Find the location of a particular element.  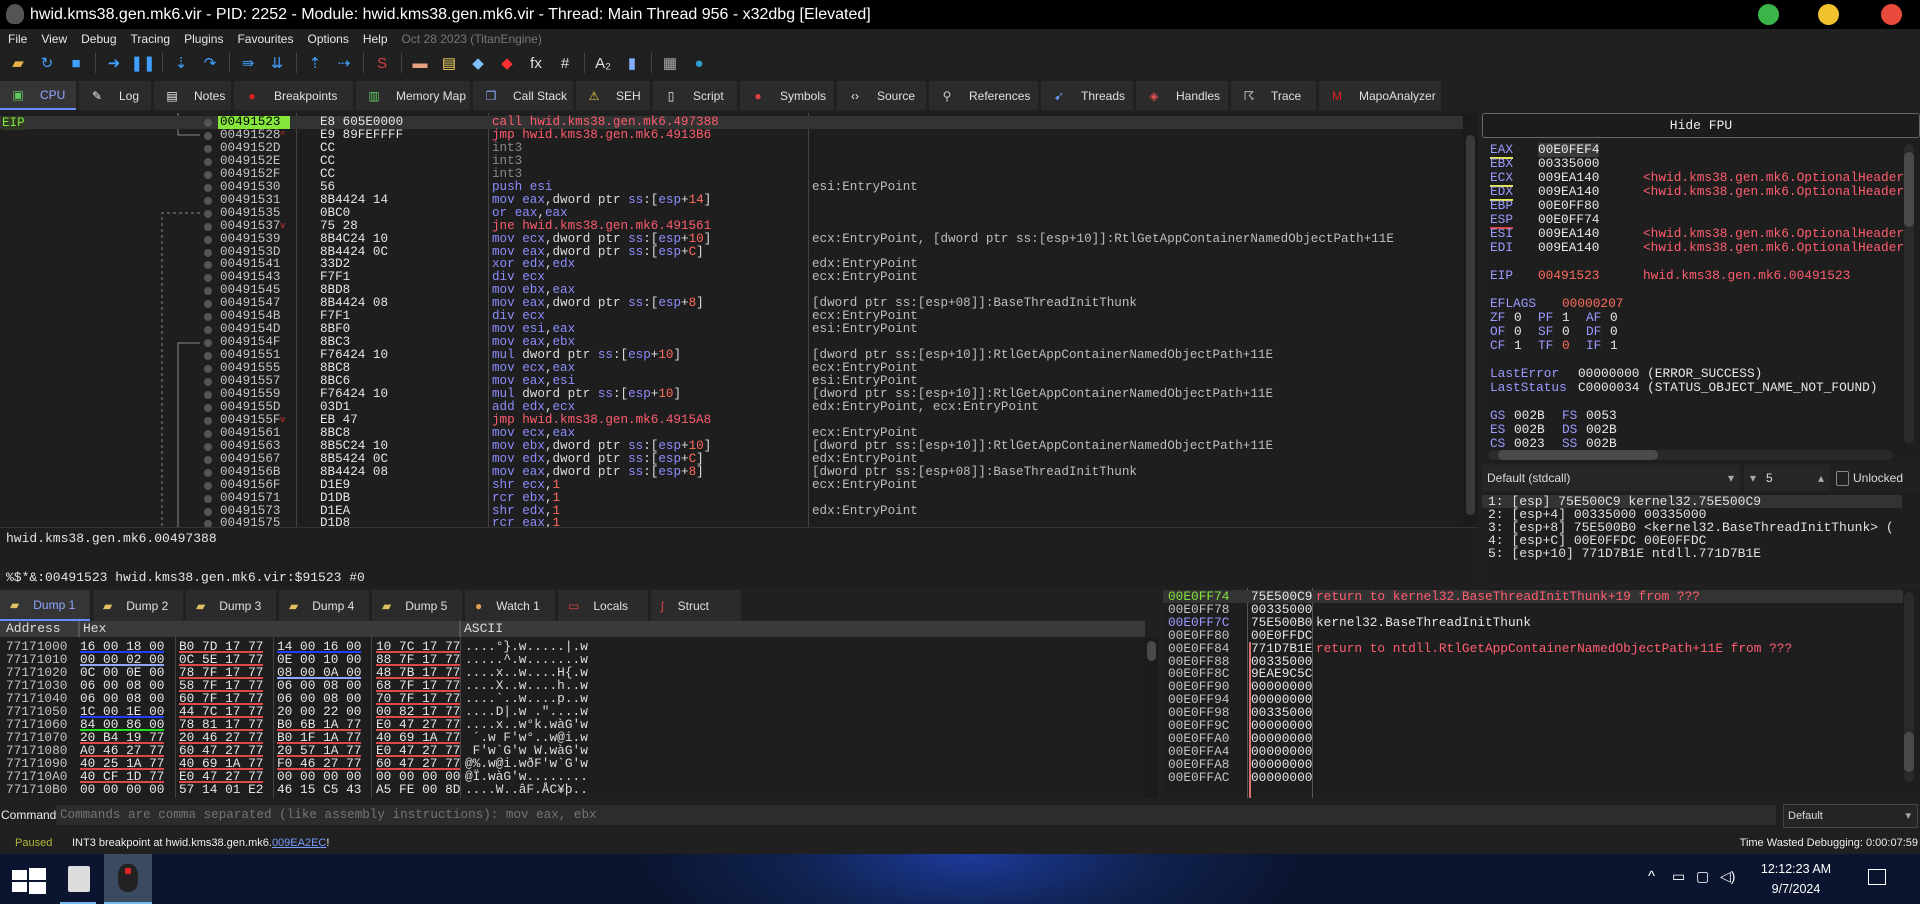

calculator-button: ▦ is located at coordinates (670, 63).